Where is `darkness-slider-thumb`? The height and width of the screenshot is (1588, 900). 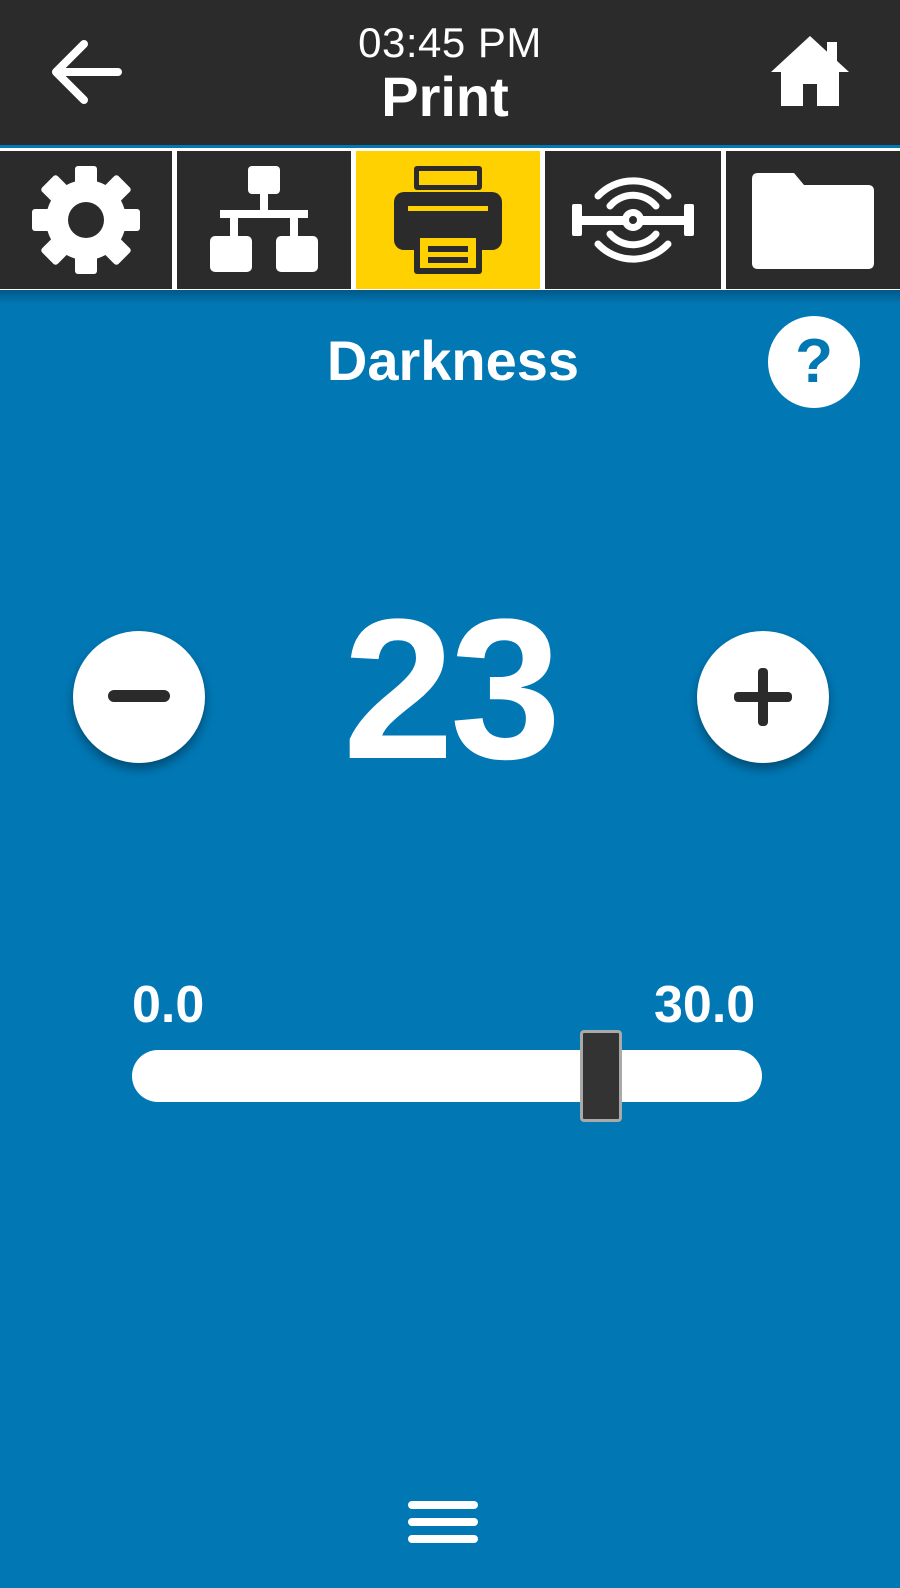
darkness-slider-thumb is located at coordinates (601, 1076).